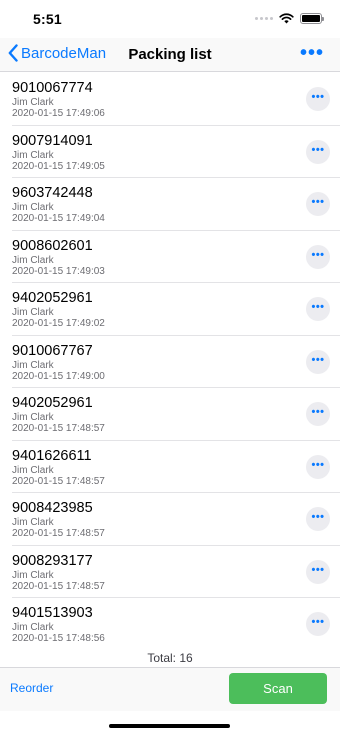 This screenshot has width=340, height=736. I want to click on item-timestamp: 2020-01-15 17:49:00, so click(58, 376).